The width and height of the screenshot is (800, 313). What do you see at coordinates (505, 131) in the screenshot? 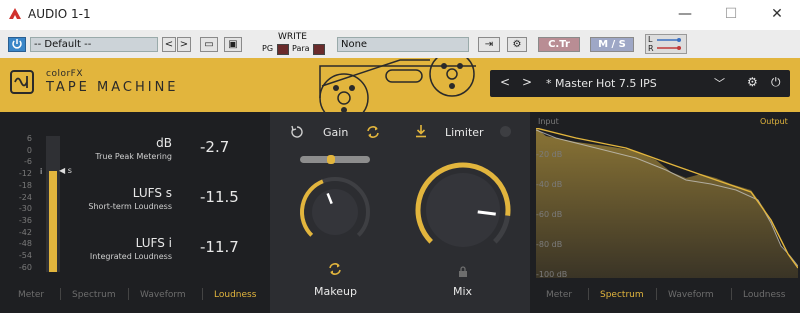
I see `limiter-toggle` at bounding box center [505, 131].